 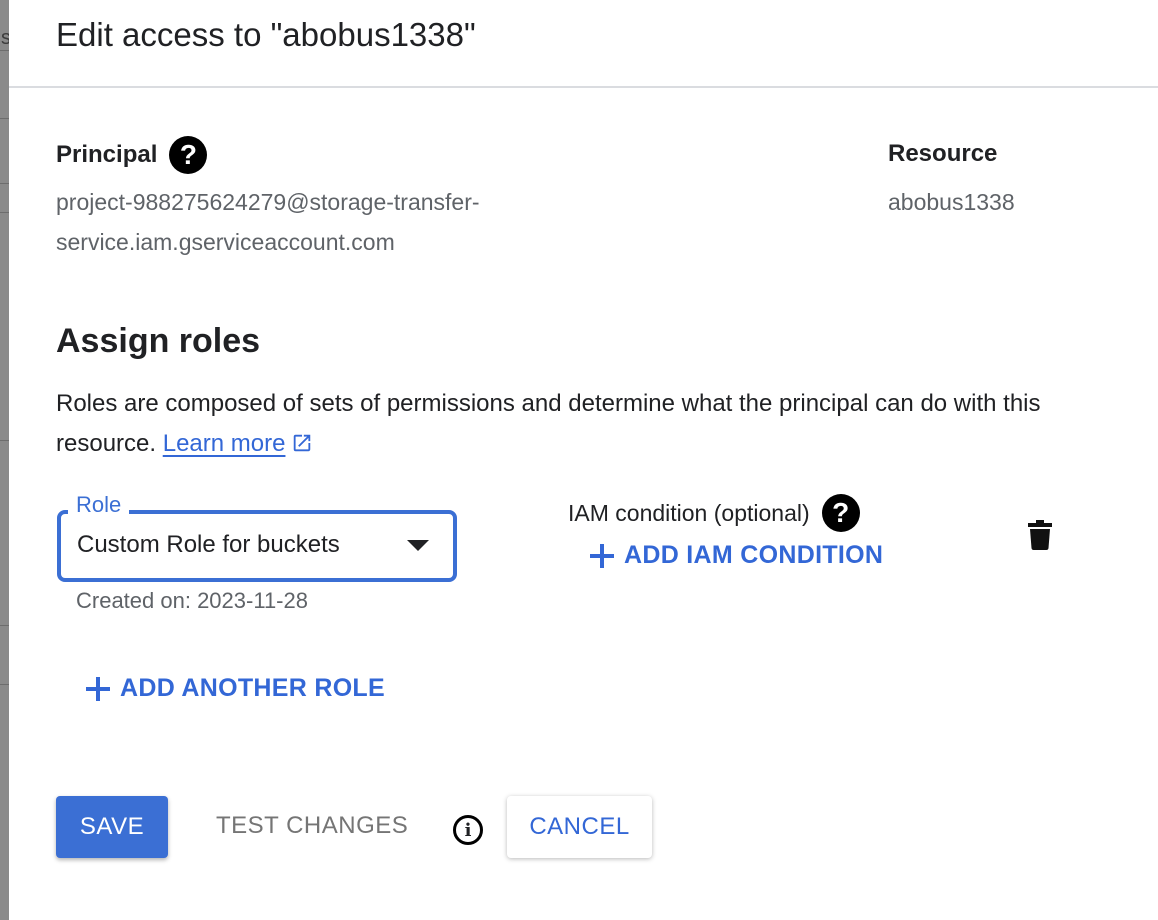 I want to click on cancel-button: CANCEL, so click(x=579, y=827).